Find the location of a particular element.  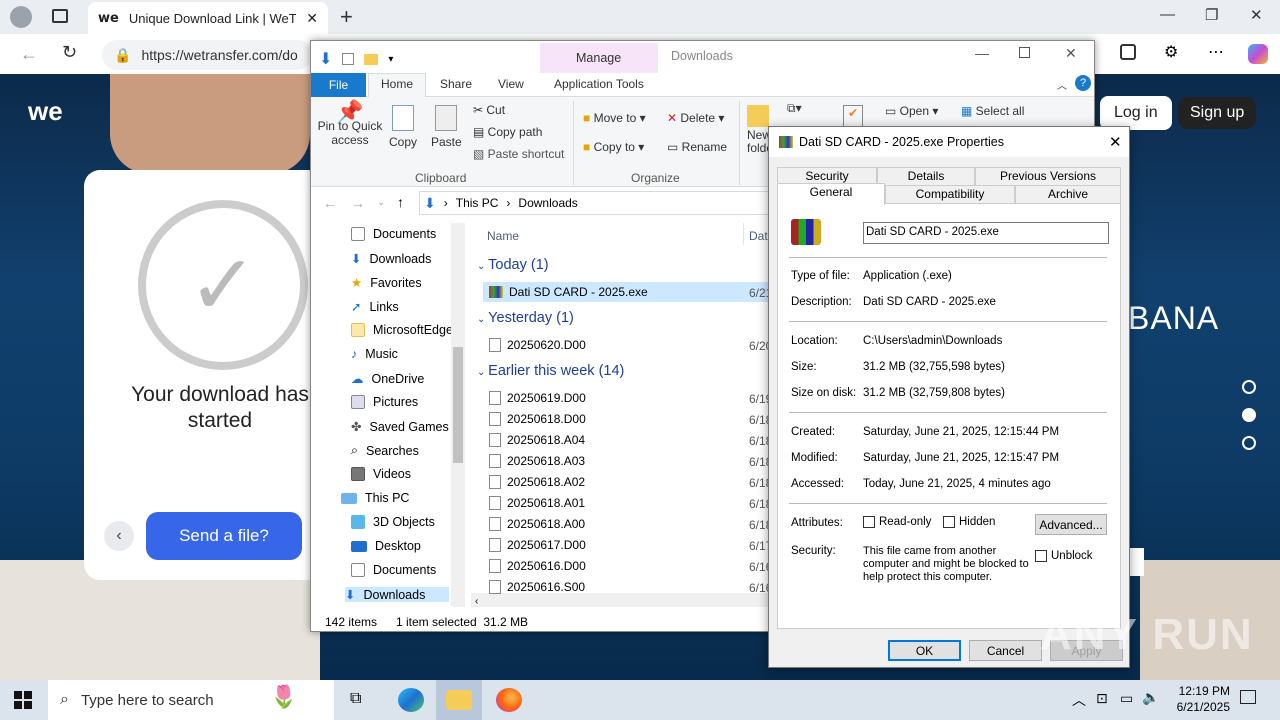

edge-icon is located at coordinates (411, 700).